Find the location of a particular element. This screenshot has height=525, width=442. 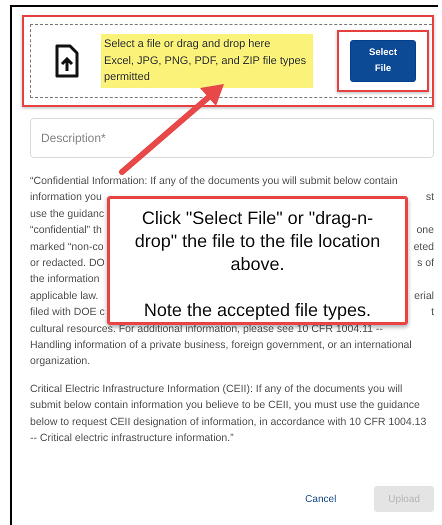

notice-text: marked “non-co is located at coordinates (67, 247).